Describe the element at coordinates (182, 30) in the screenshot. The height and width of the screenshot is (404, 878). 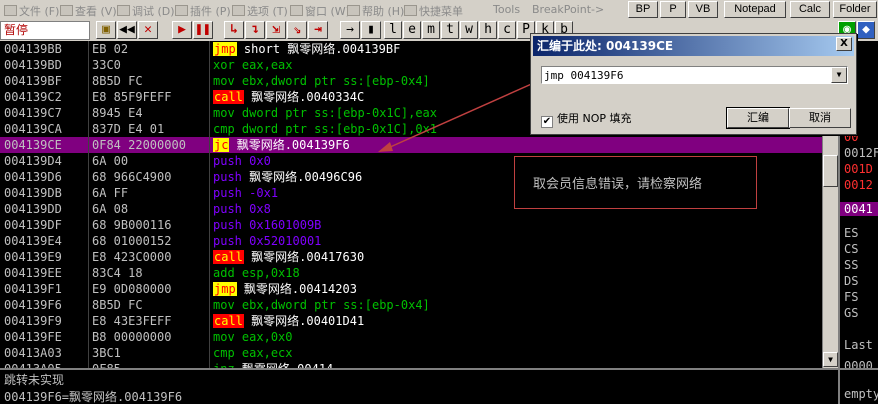
I see `run-icon: ▶` at that location.